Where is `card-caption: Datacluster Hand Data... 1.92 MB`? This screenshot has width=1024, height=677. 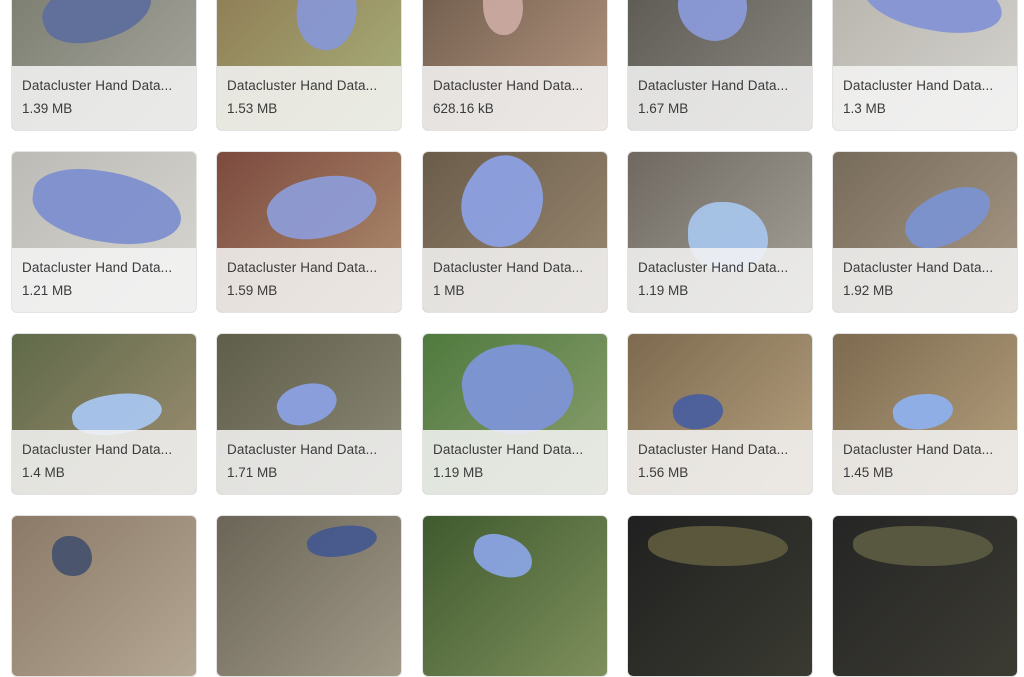 card-caption: Datacluster Hand Data... 1.92 MB is located at coordinates (925, 280).